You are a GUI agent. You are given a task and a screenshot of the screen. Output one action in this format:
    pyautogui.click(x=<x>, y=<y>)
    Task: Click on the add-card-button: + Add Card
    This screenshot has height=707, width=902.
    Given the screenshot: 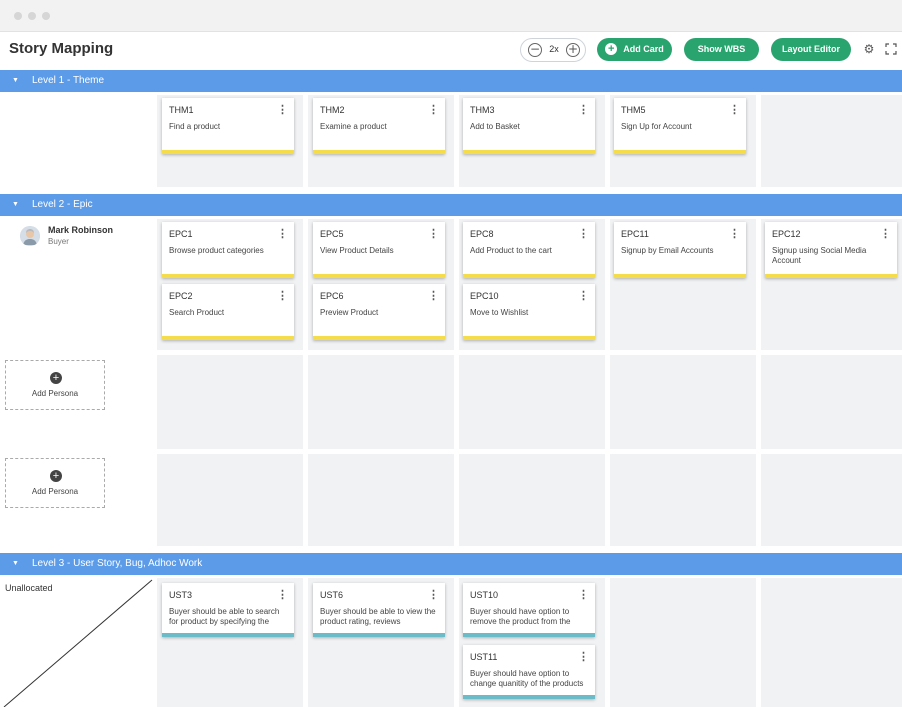 What is the action you would take?
    pyautogui.click(x=634, y=49)
    